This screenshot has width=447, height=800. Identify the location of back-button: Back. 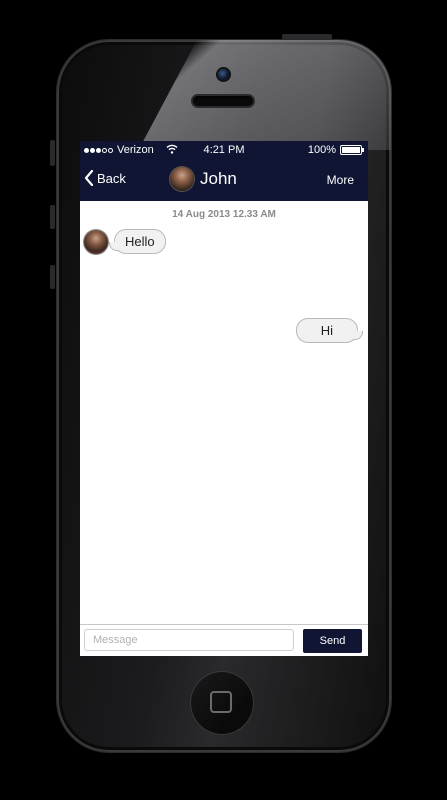
(105, 178).